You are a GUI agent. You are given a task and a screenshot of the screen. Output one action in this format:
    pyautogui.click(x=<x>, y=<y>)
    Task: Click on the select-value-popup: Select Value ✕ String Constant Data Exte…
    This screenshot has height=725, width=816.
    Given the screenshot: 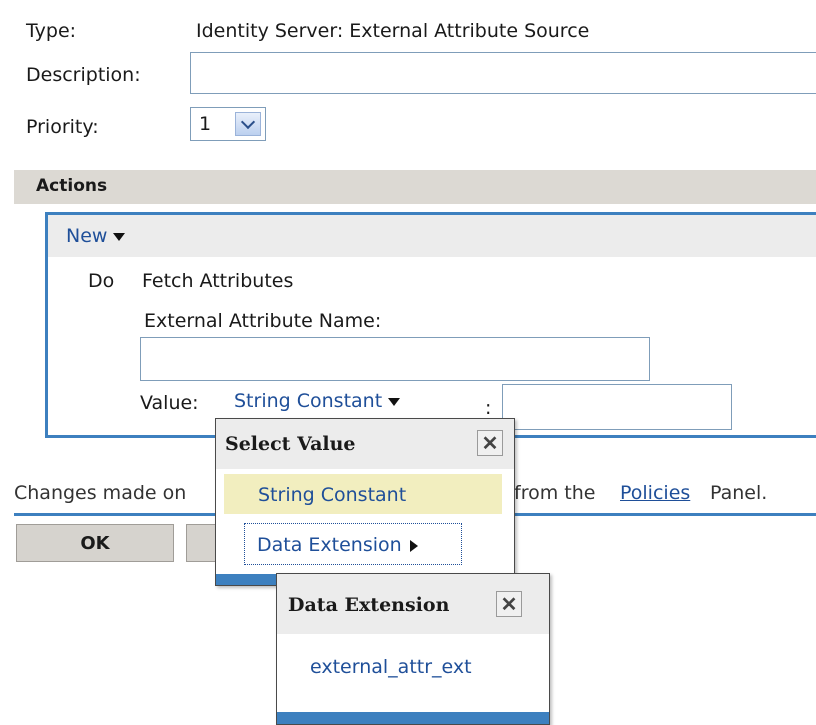 What is the action you would take?
    pyautogui.click(x=365, y=502)
    